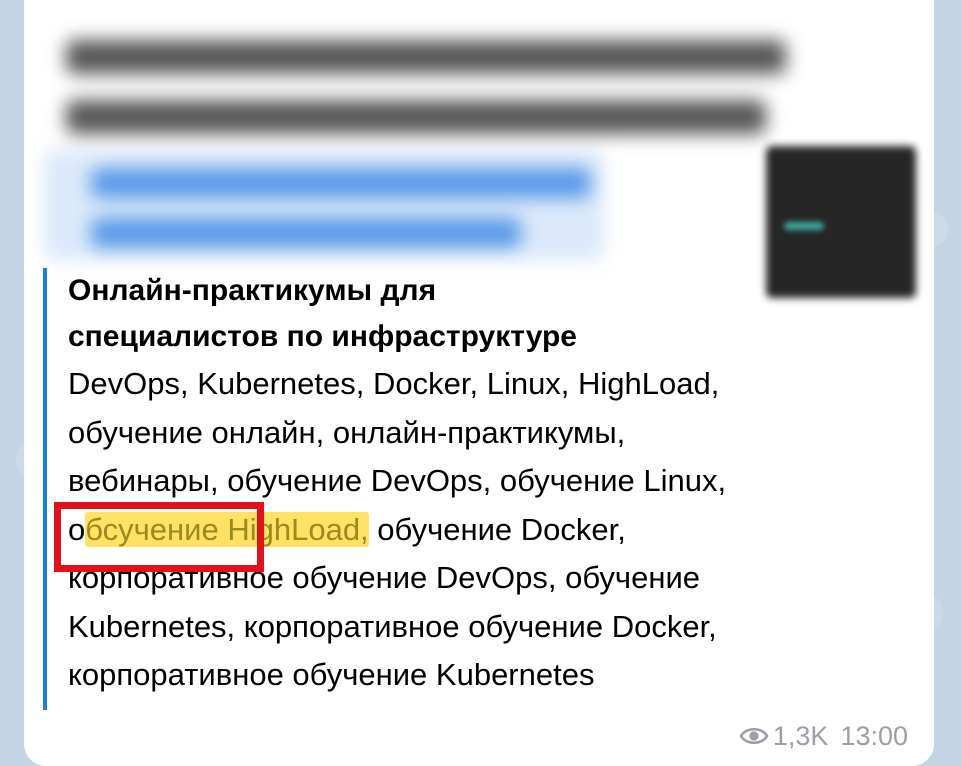 This screenshot has width=961, height=766. I want to click on description-line: обучение онлайн, онлайн-практикумы,, so click(347, 432).